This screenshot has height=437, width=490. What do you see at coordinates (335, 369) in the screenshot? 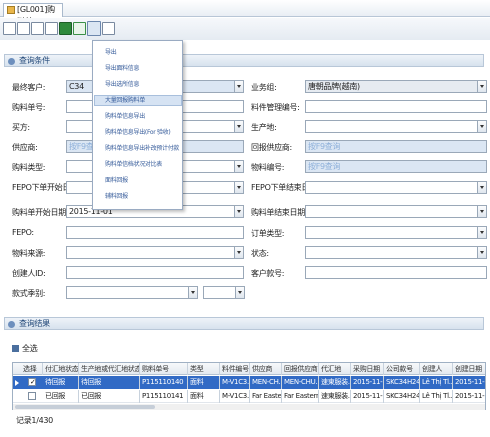
I see `col-agent: 代汇地` at bounding box center [335, 369].